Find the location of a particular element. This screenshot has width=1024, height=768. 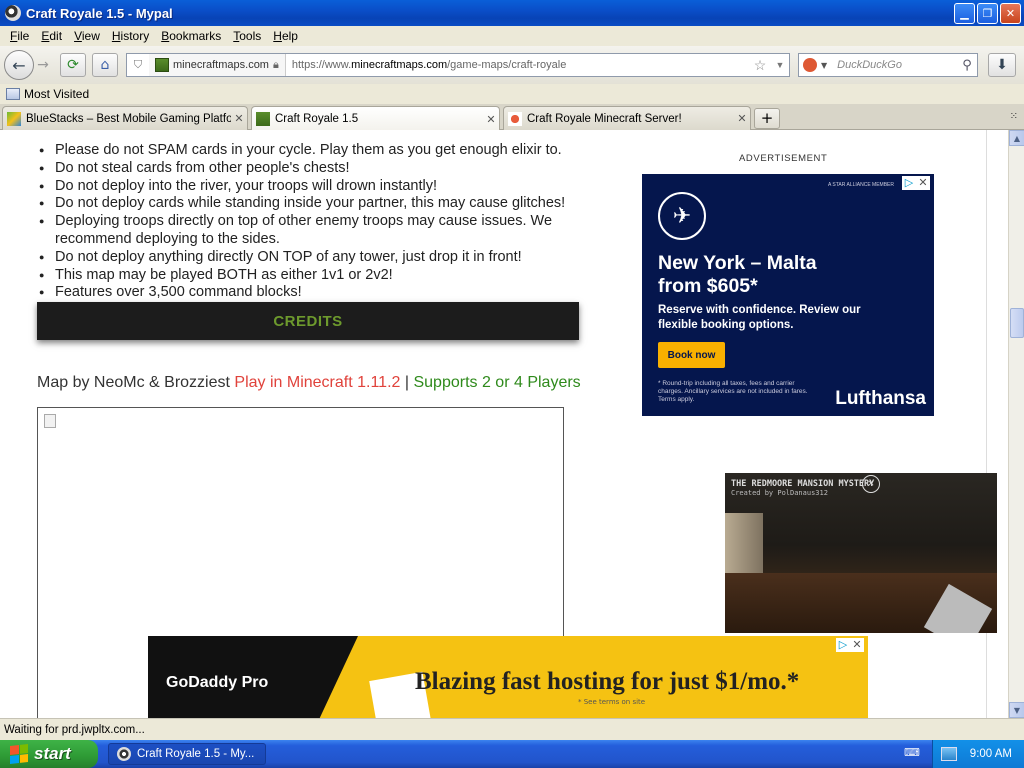

start-button: start is located at coordinates (49, 754).